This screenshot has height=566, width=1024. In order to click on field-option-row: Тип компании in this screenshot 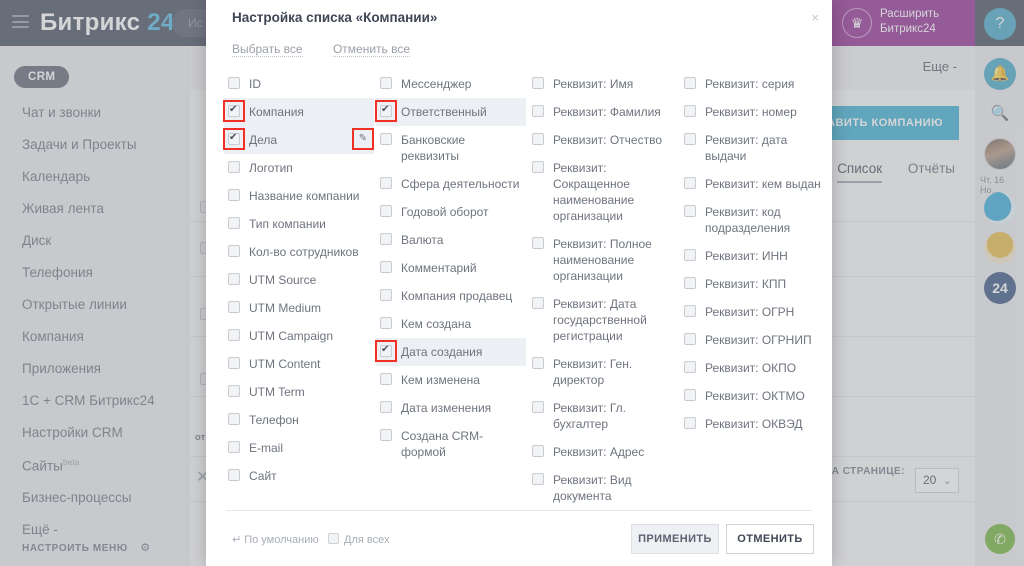, I will do `click(299, 224)`.